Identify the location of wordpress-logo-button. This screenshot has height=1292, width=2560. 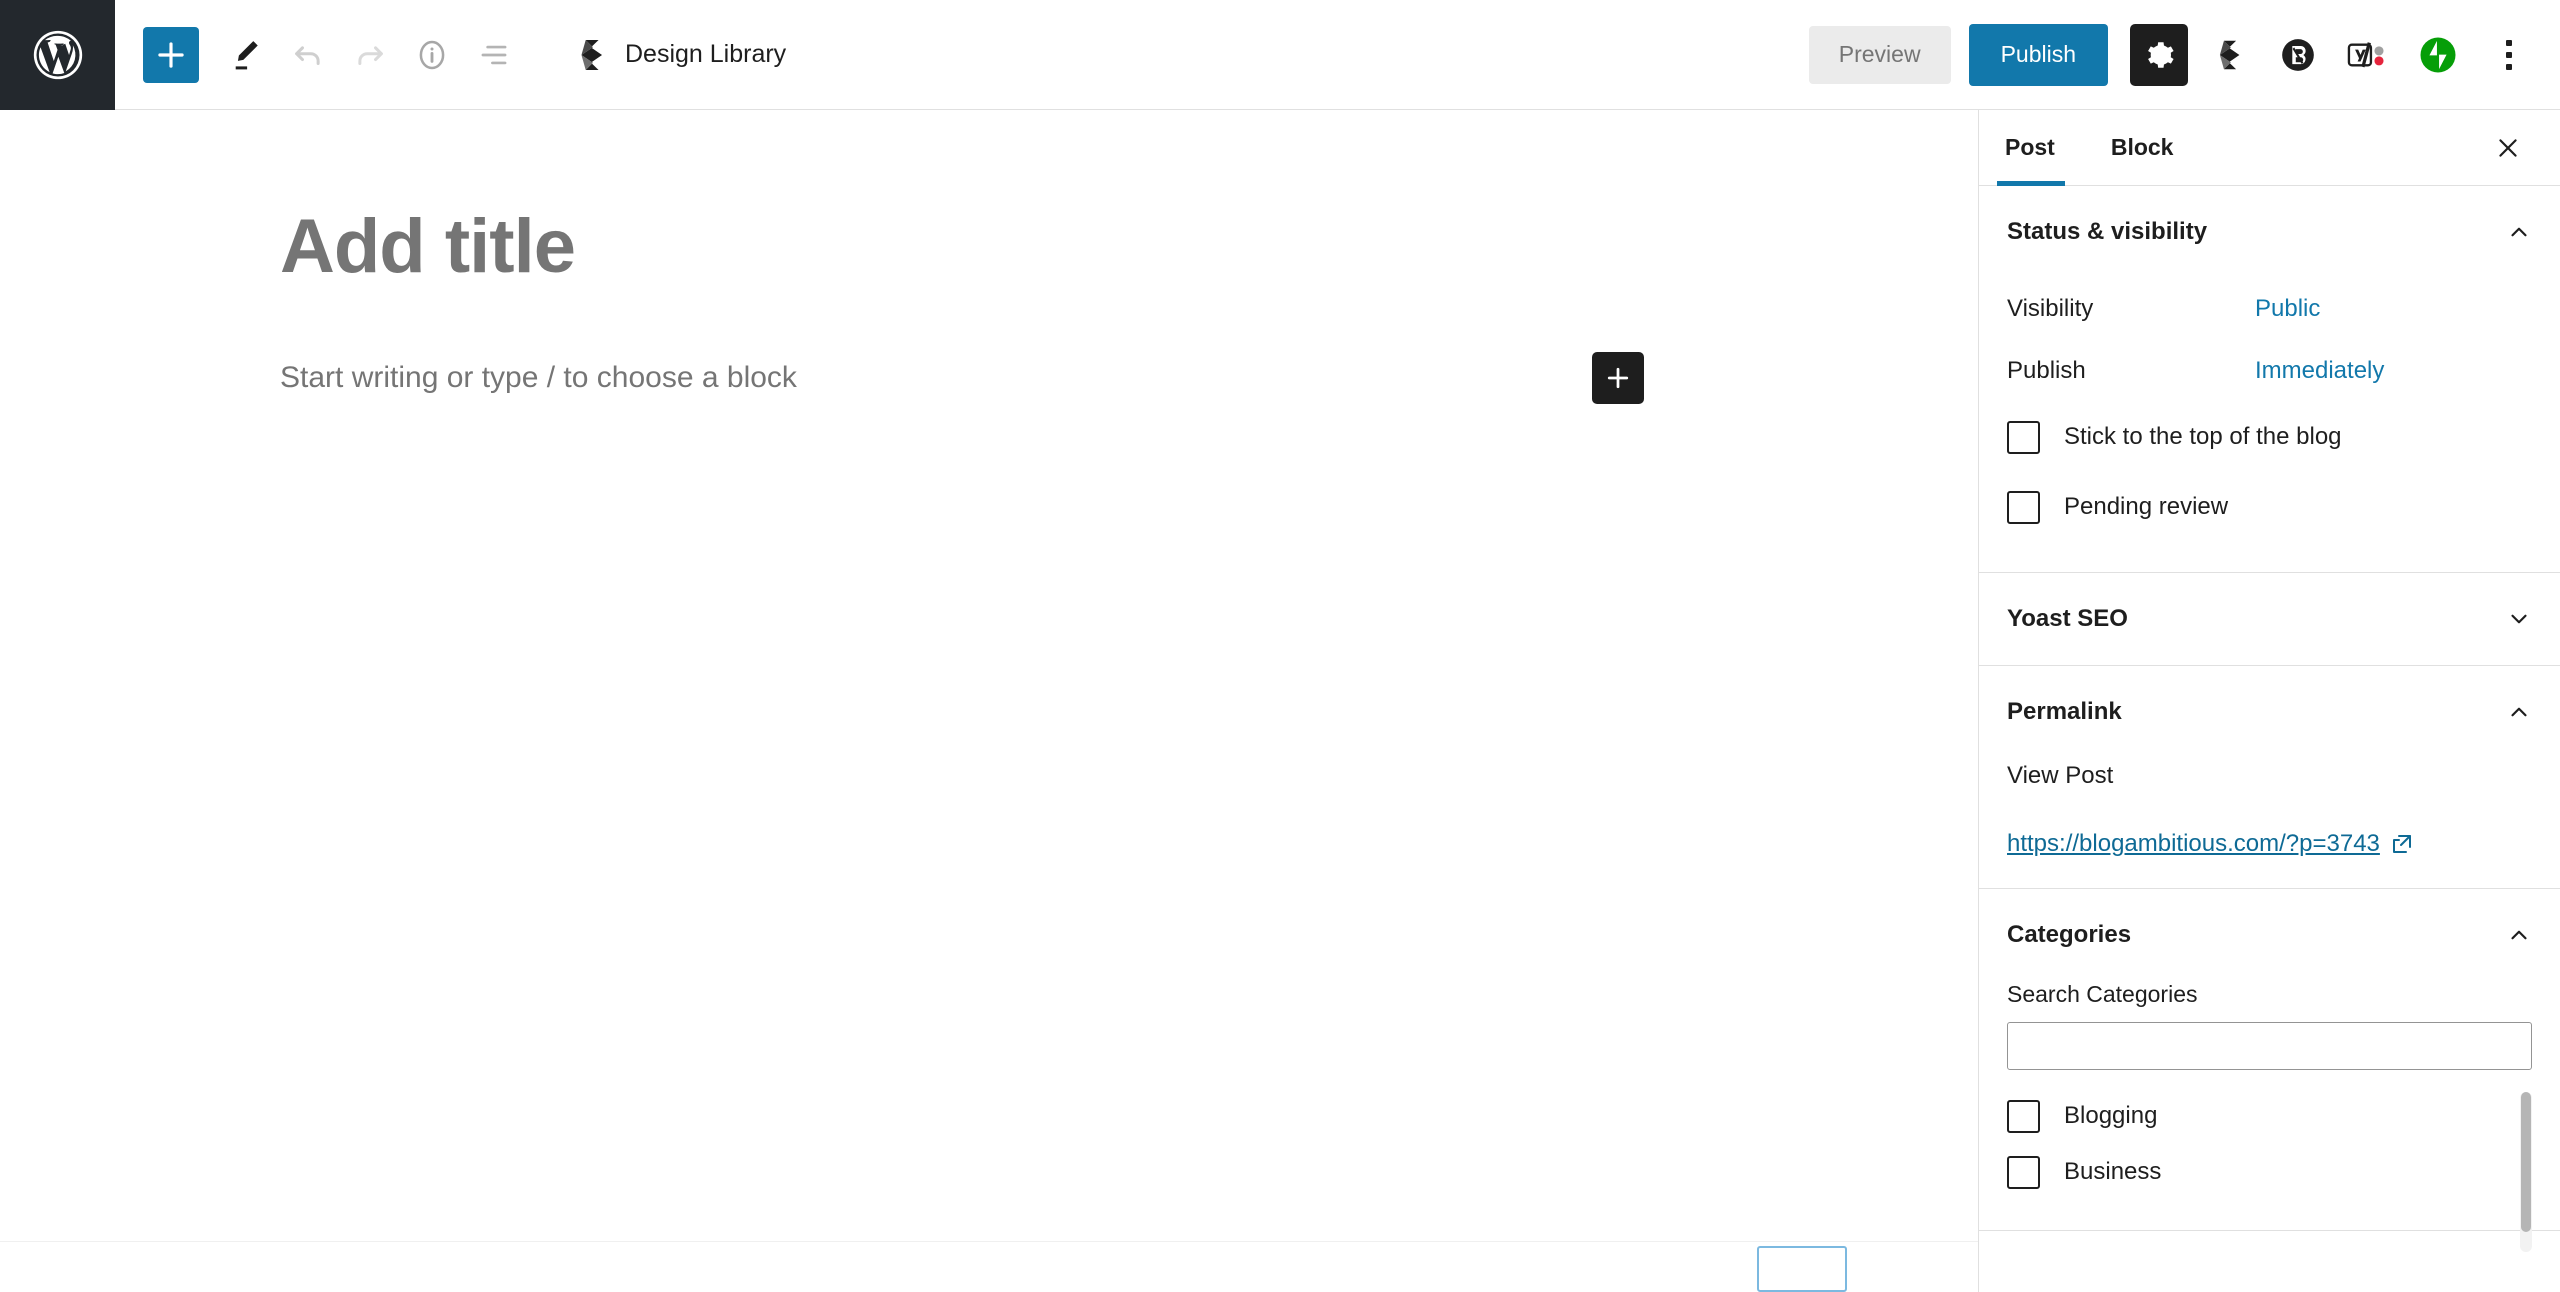
(57, 55).